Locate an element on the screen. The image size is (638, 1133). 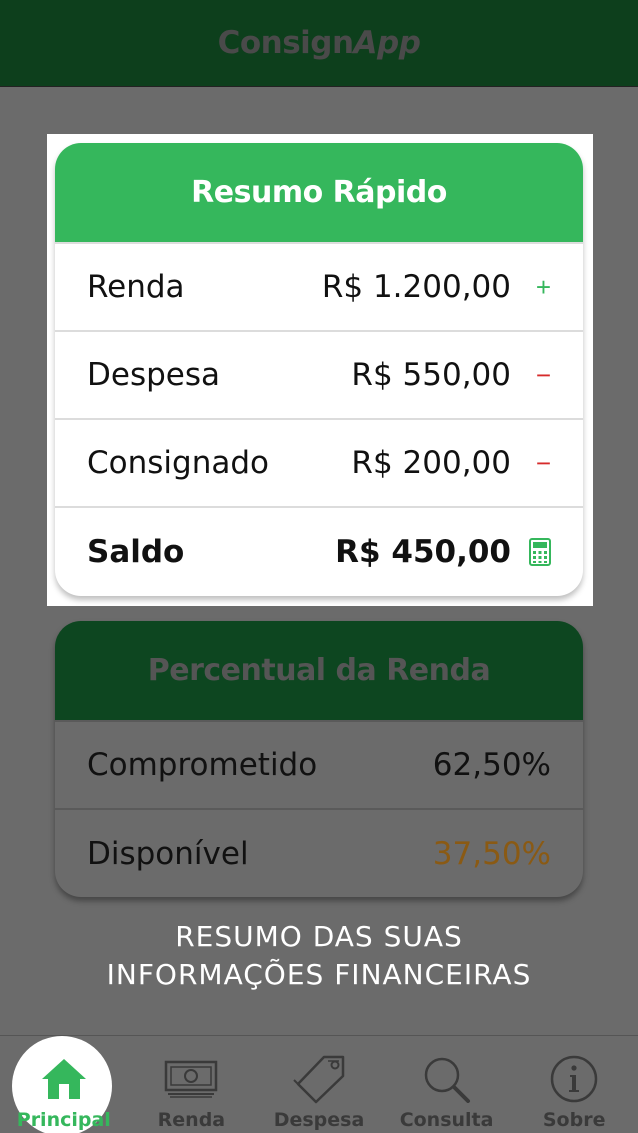
income-percent-header: Percentual da Renda is located at coordinates (319, 671).